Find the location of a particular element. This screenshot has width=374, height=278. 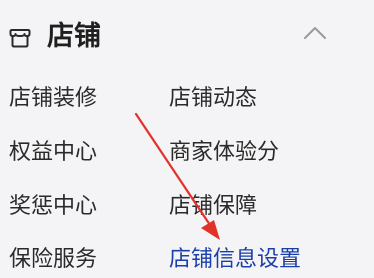

menu-item-store-info-settings: 店铺信息设置 is located at coordinates (235, 260).